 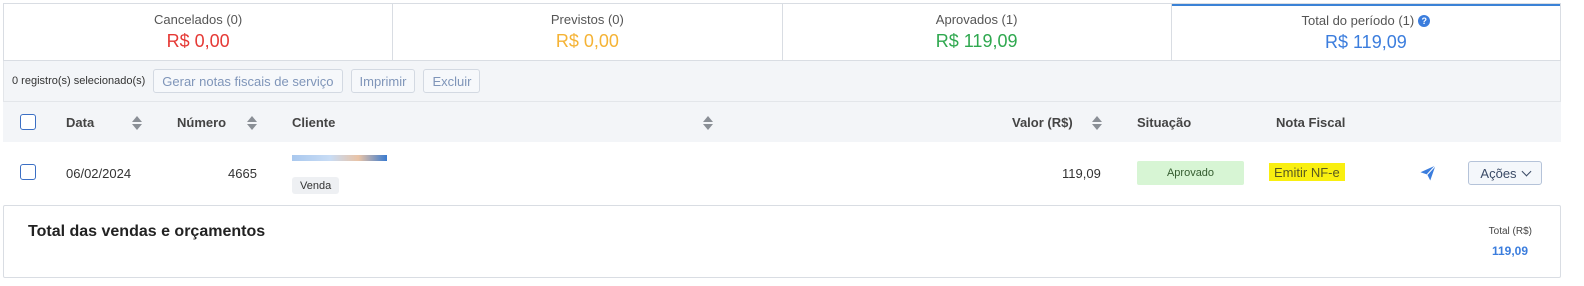 I want to click on column-nota-fiscal: Nota Fiscal, so click(x=1311, y=122).